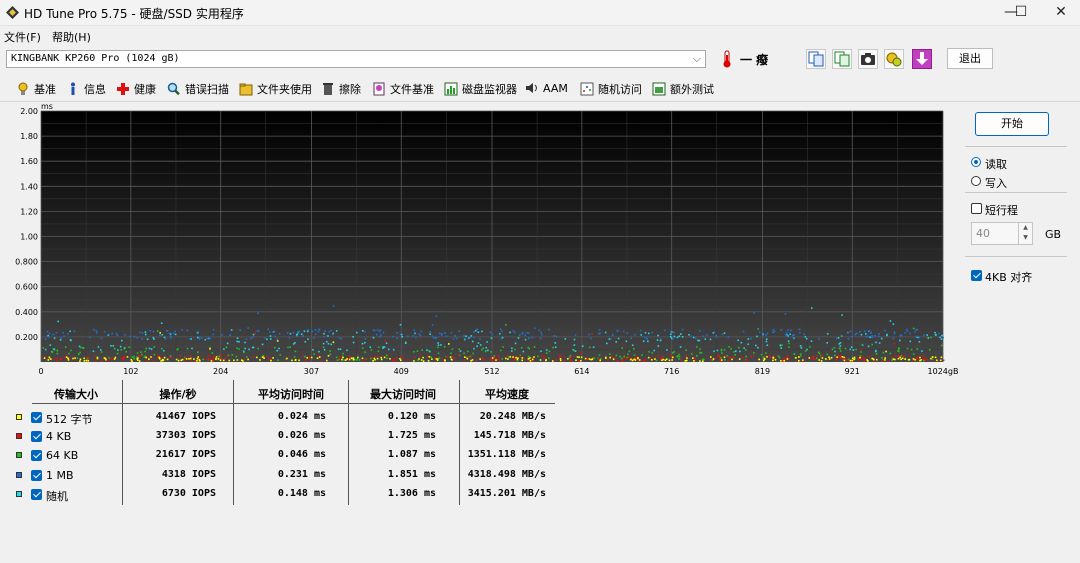 The height and width of the screenshot is (563, 1080). What do you see at coordinates (22, 37) in the screenshot?
I see `menu-file: 文件(F)` at bounding box center [22, 37].